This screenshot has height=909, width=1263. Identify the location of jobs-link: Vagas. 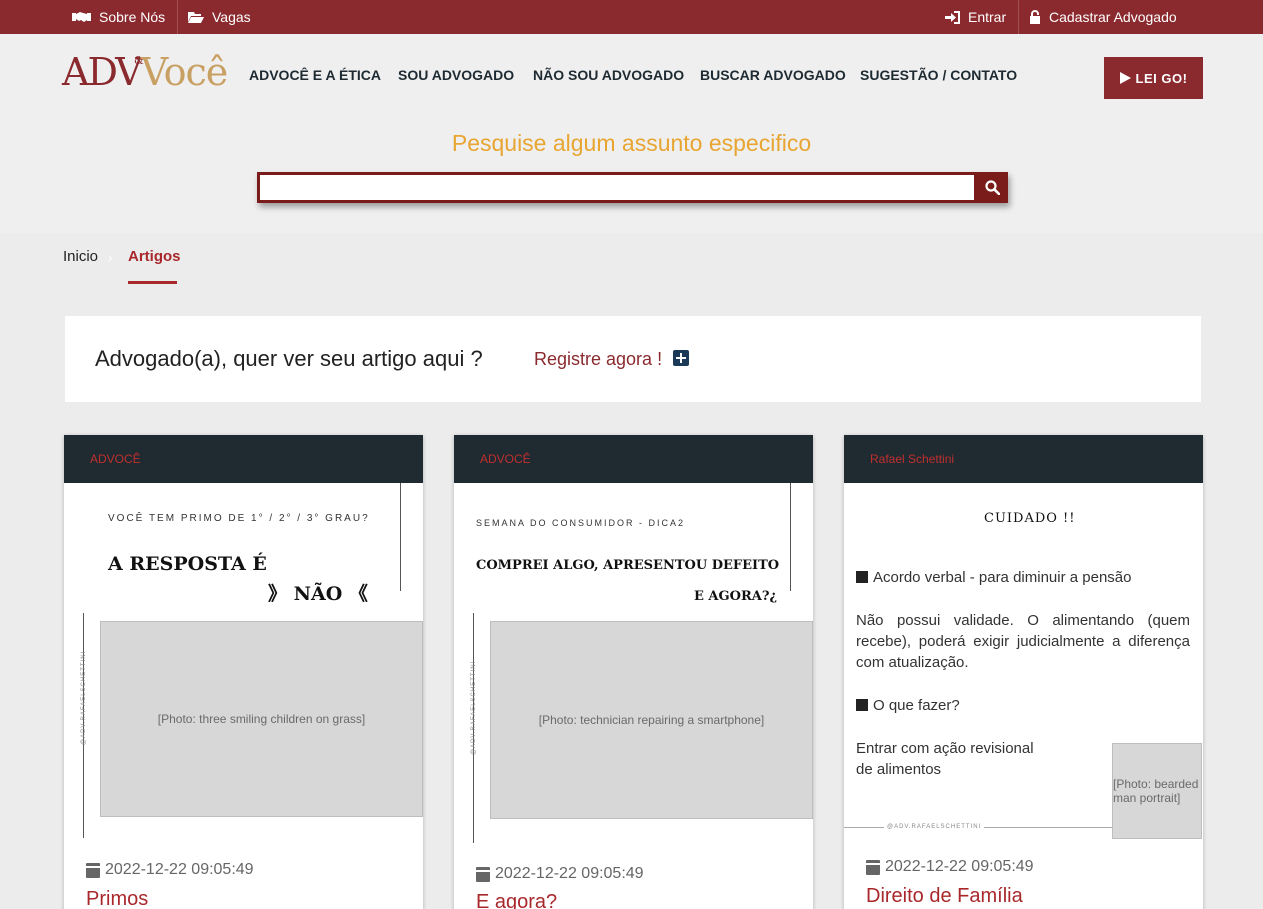
(219, 17).